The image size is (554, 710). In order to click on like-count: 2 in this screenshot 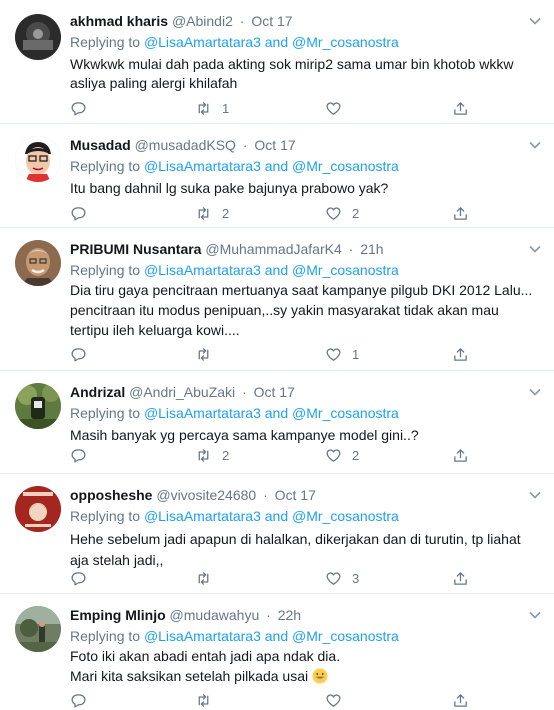, I will do `click(356, 213)`.